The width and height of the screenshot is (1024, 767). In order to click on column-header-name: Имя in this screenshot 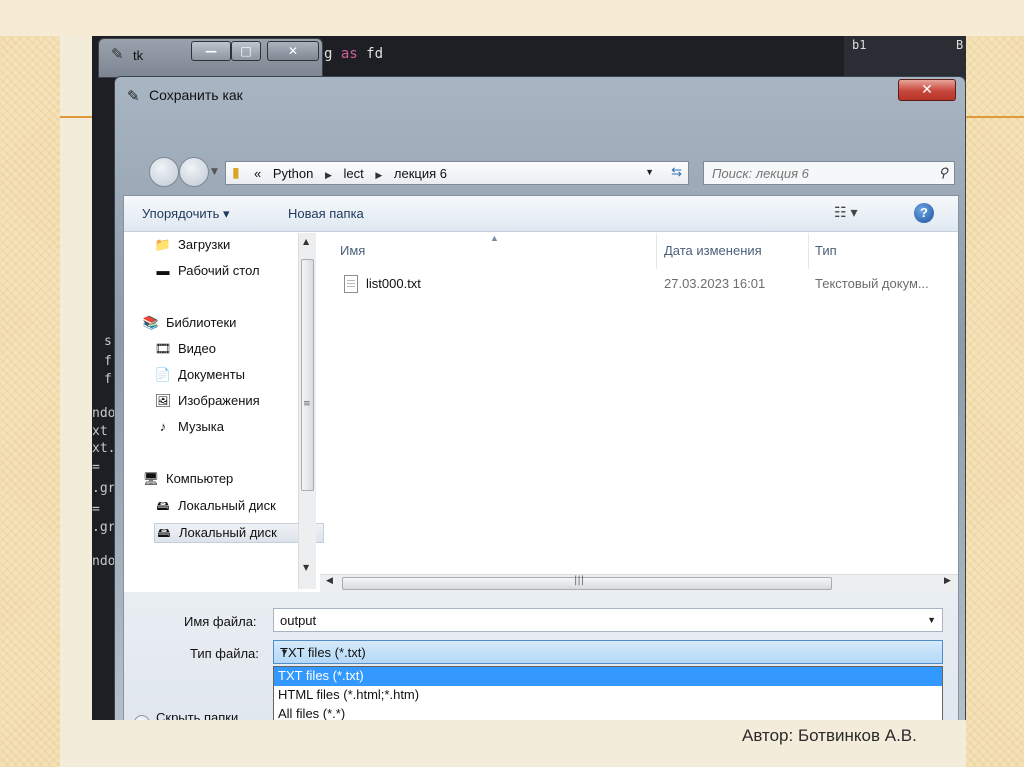, I will do `click(352, 250)`.